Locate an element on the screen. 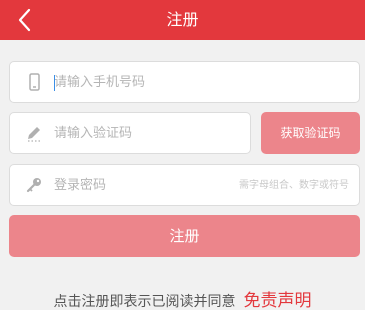 This screenshot has height=310, width=365. agreement-row: 点击注册即表示已阅读并同意 免责声明 is located at coordinates (182, 298).